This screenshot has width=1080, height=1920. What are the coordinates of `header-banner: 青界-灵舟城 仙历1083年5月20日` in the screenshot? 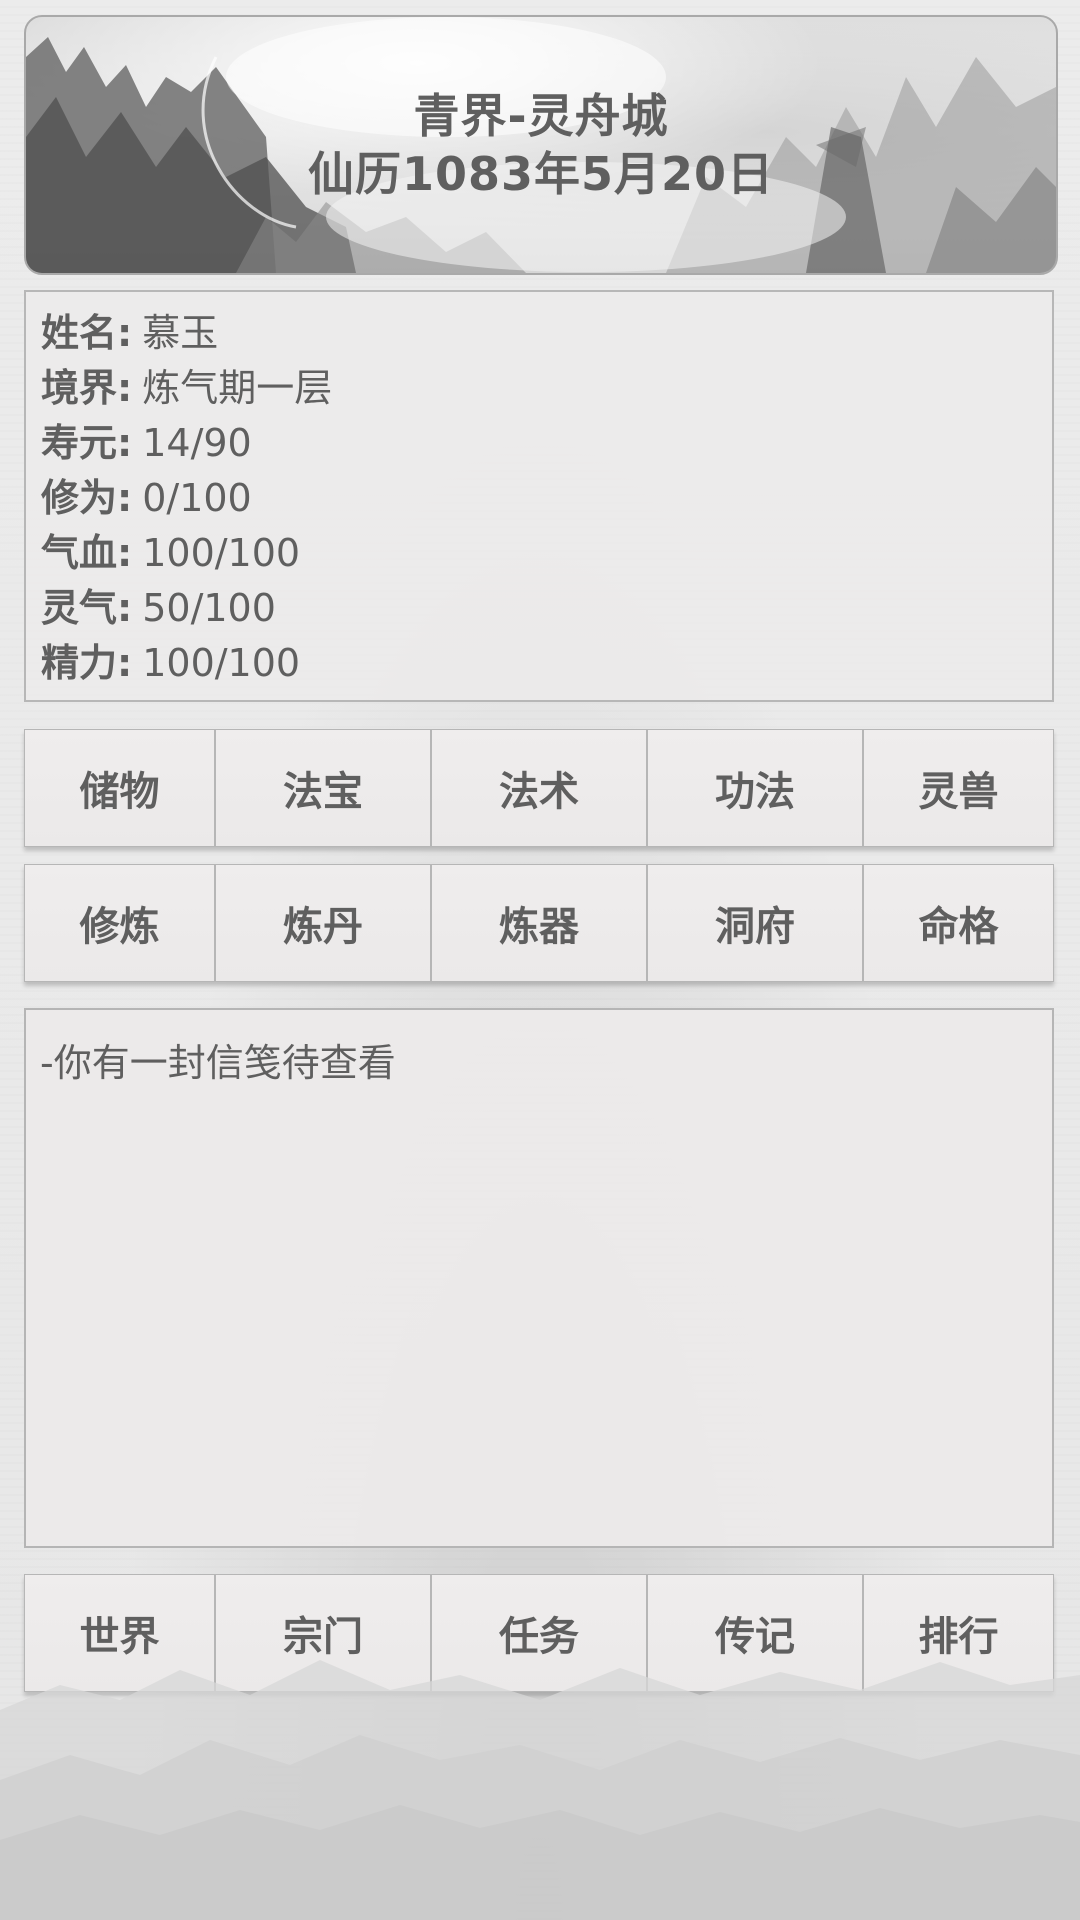 It's located at (541, 145).